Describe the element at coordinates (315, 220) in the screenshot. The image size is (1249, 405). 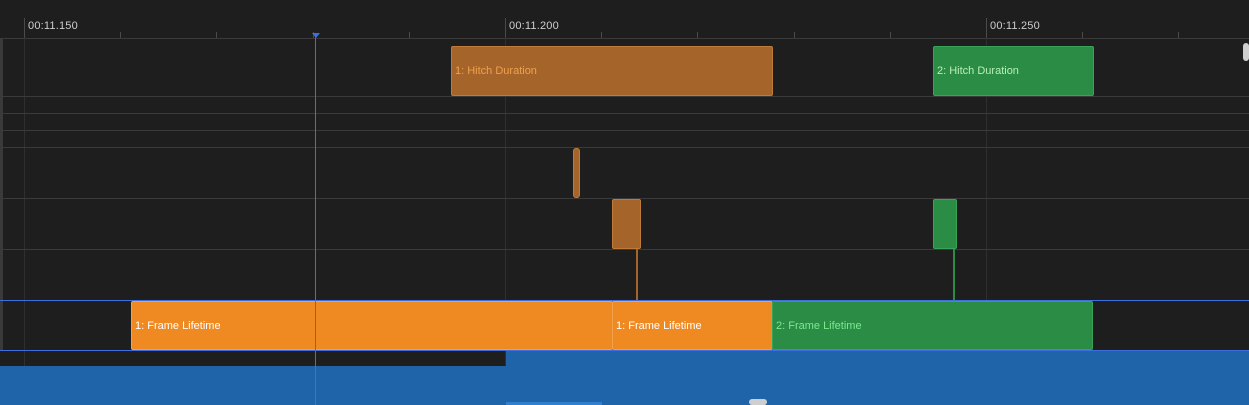
I see `playhead-line` at that location.